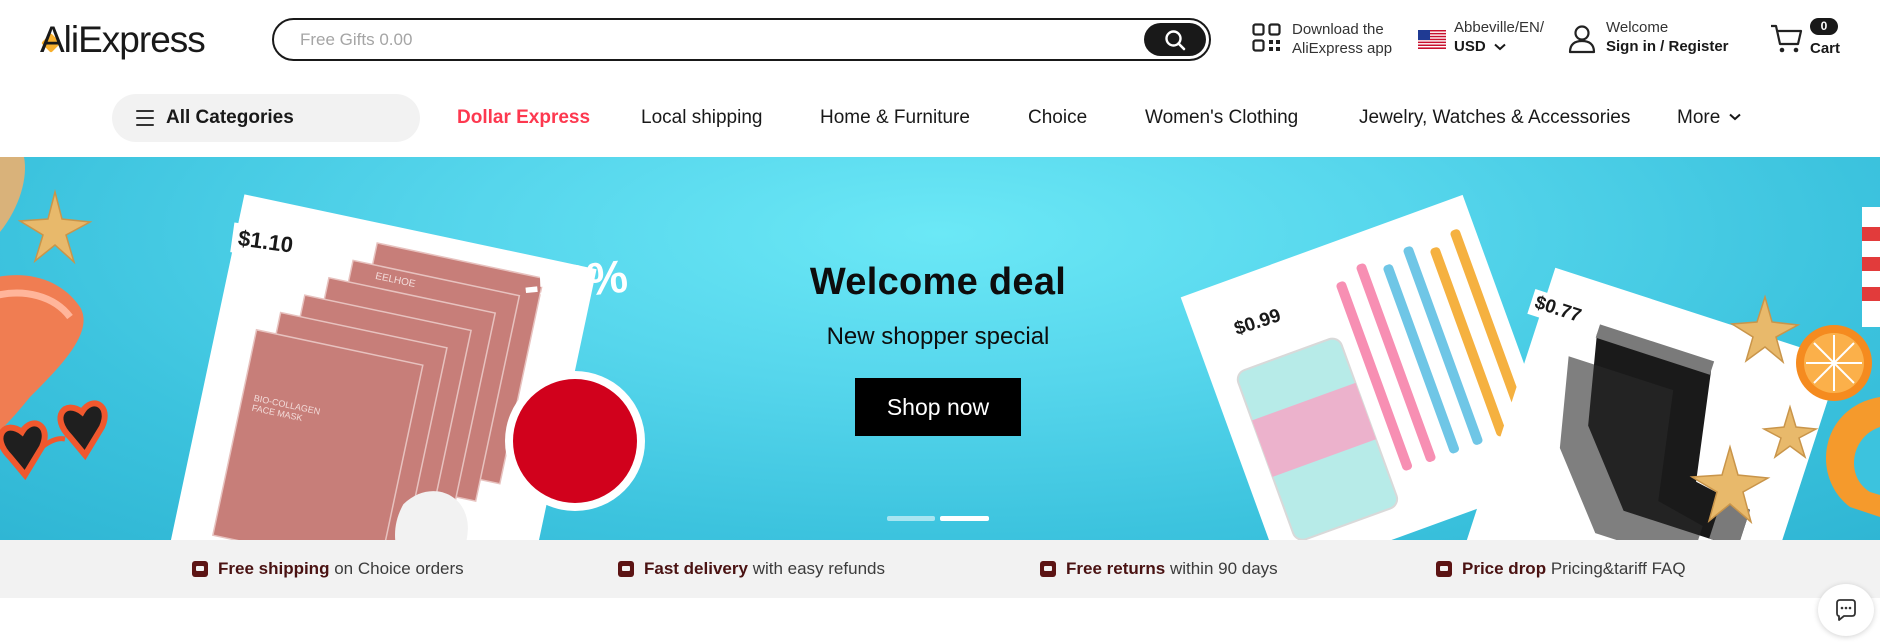  What do you see at coordinates (274, 568) in the screenshot?
I see `benefit-bold: Free shipping` at bounding box center [274, 568].